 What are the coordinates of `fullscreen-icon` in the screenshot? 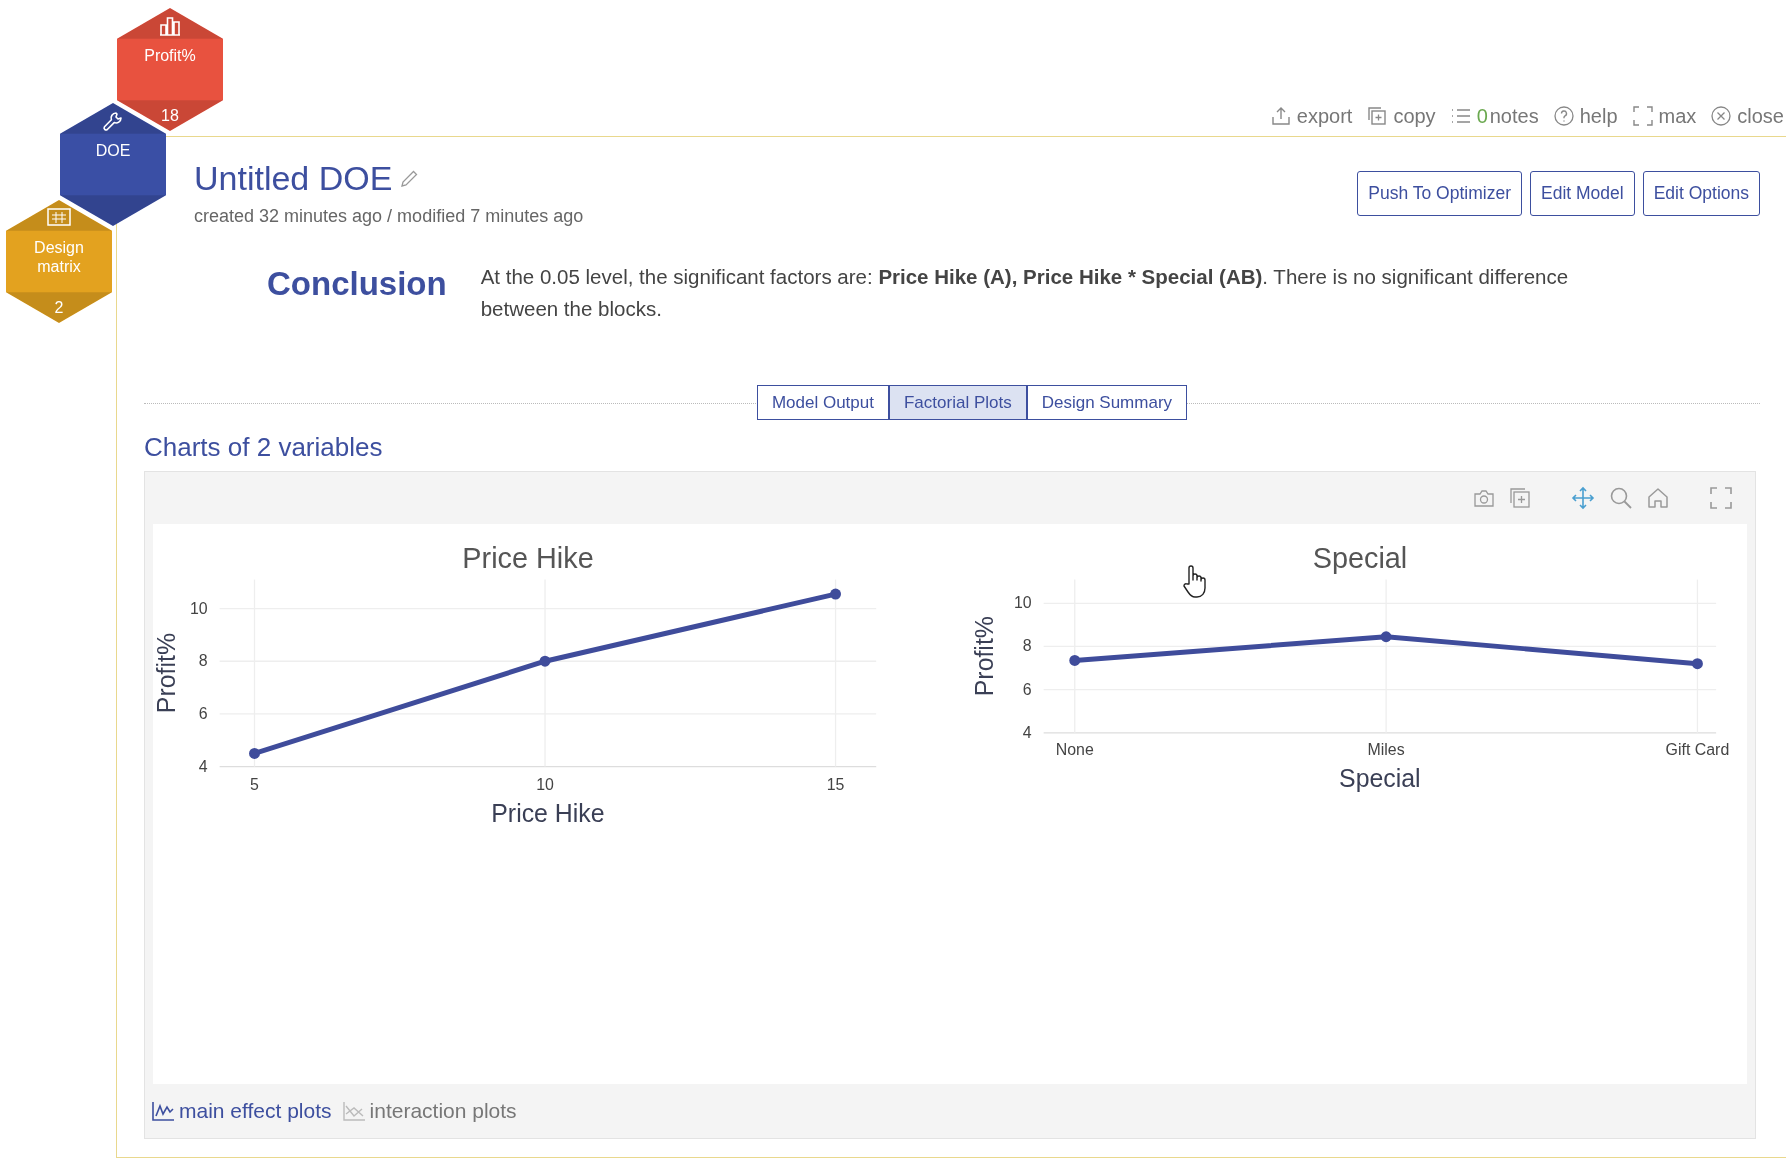 It's located at (1721, 498).